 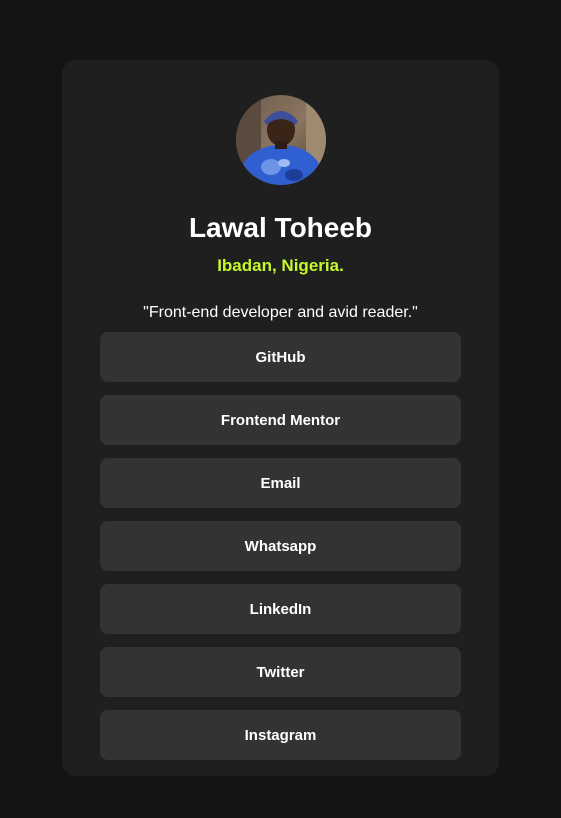 I want to click on instagram-link-button: Instagram, so click(x=280, y=735).